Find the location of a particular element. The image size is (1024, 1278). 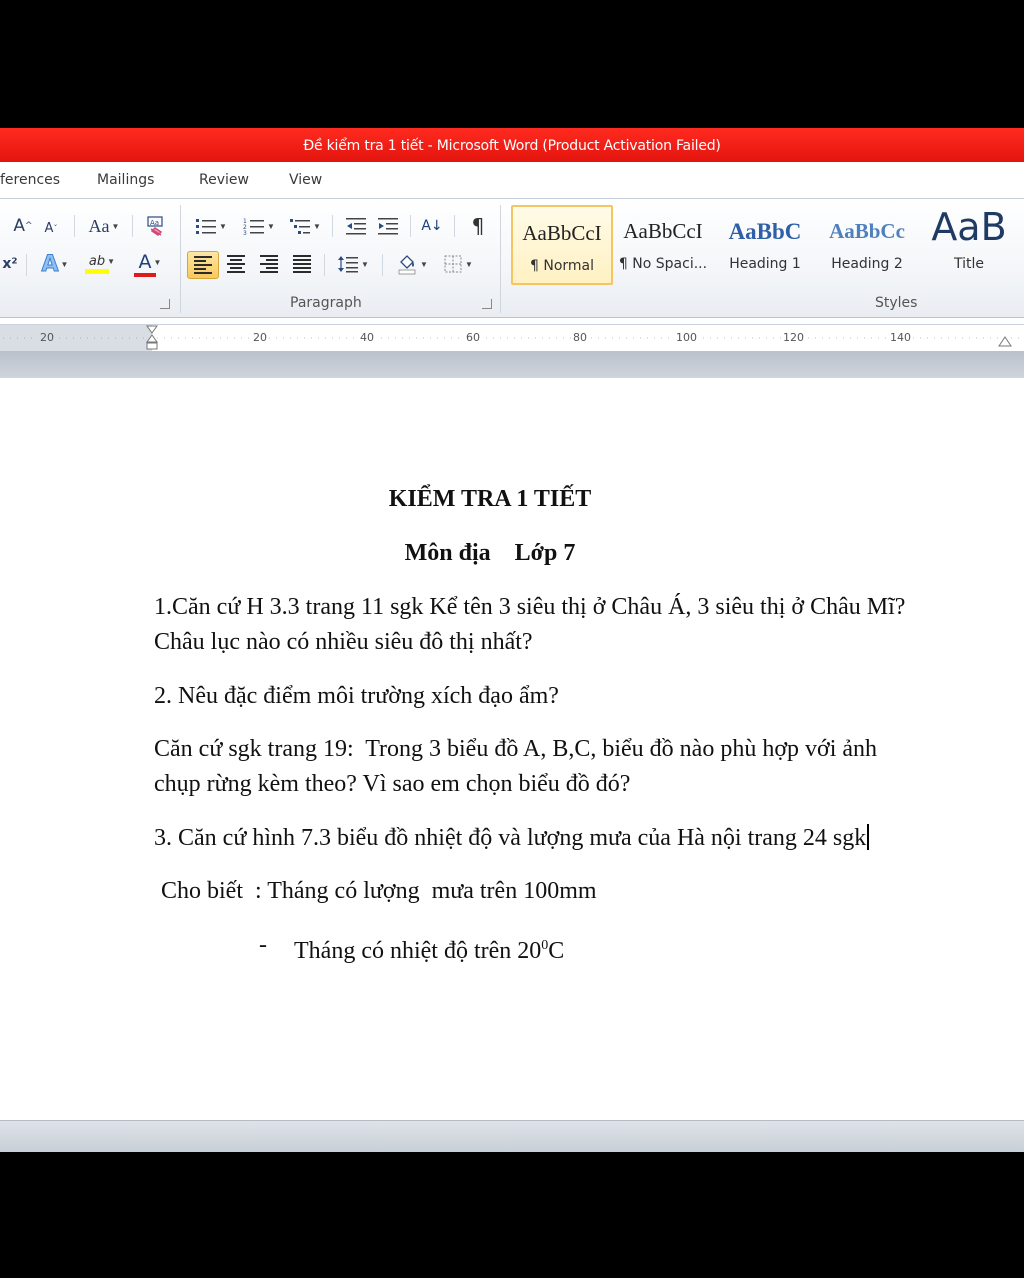

text-cursor is located at coordinates (868, 837).